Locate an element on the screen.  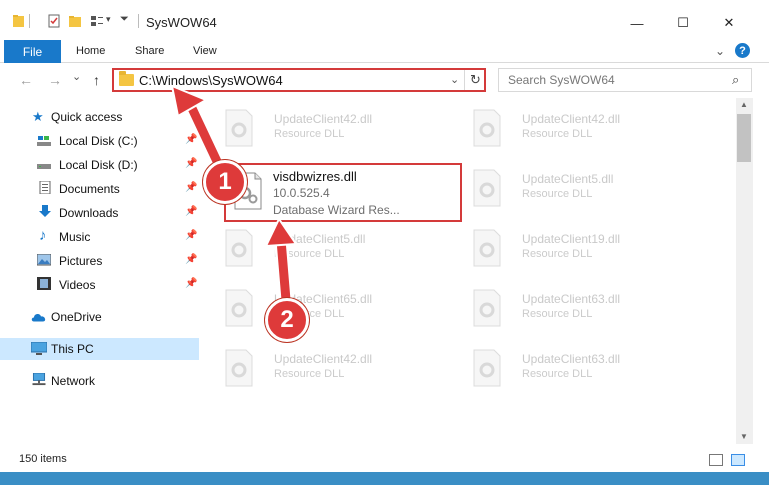
sidebar-item-label: Pictures is located at coordinates (81, 261).